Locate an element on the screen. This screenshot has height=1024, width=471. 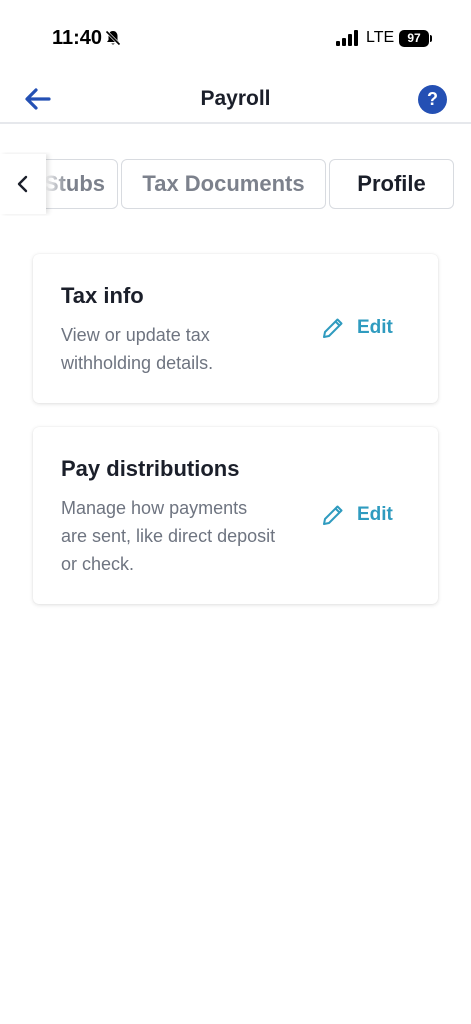
status-time: 11:40 is located at coordinates (77, 38).